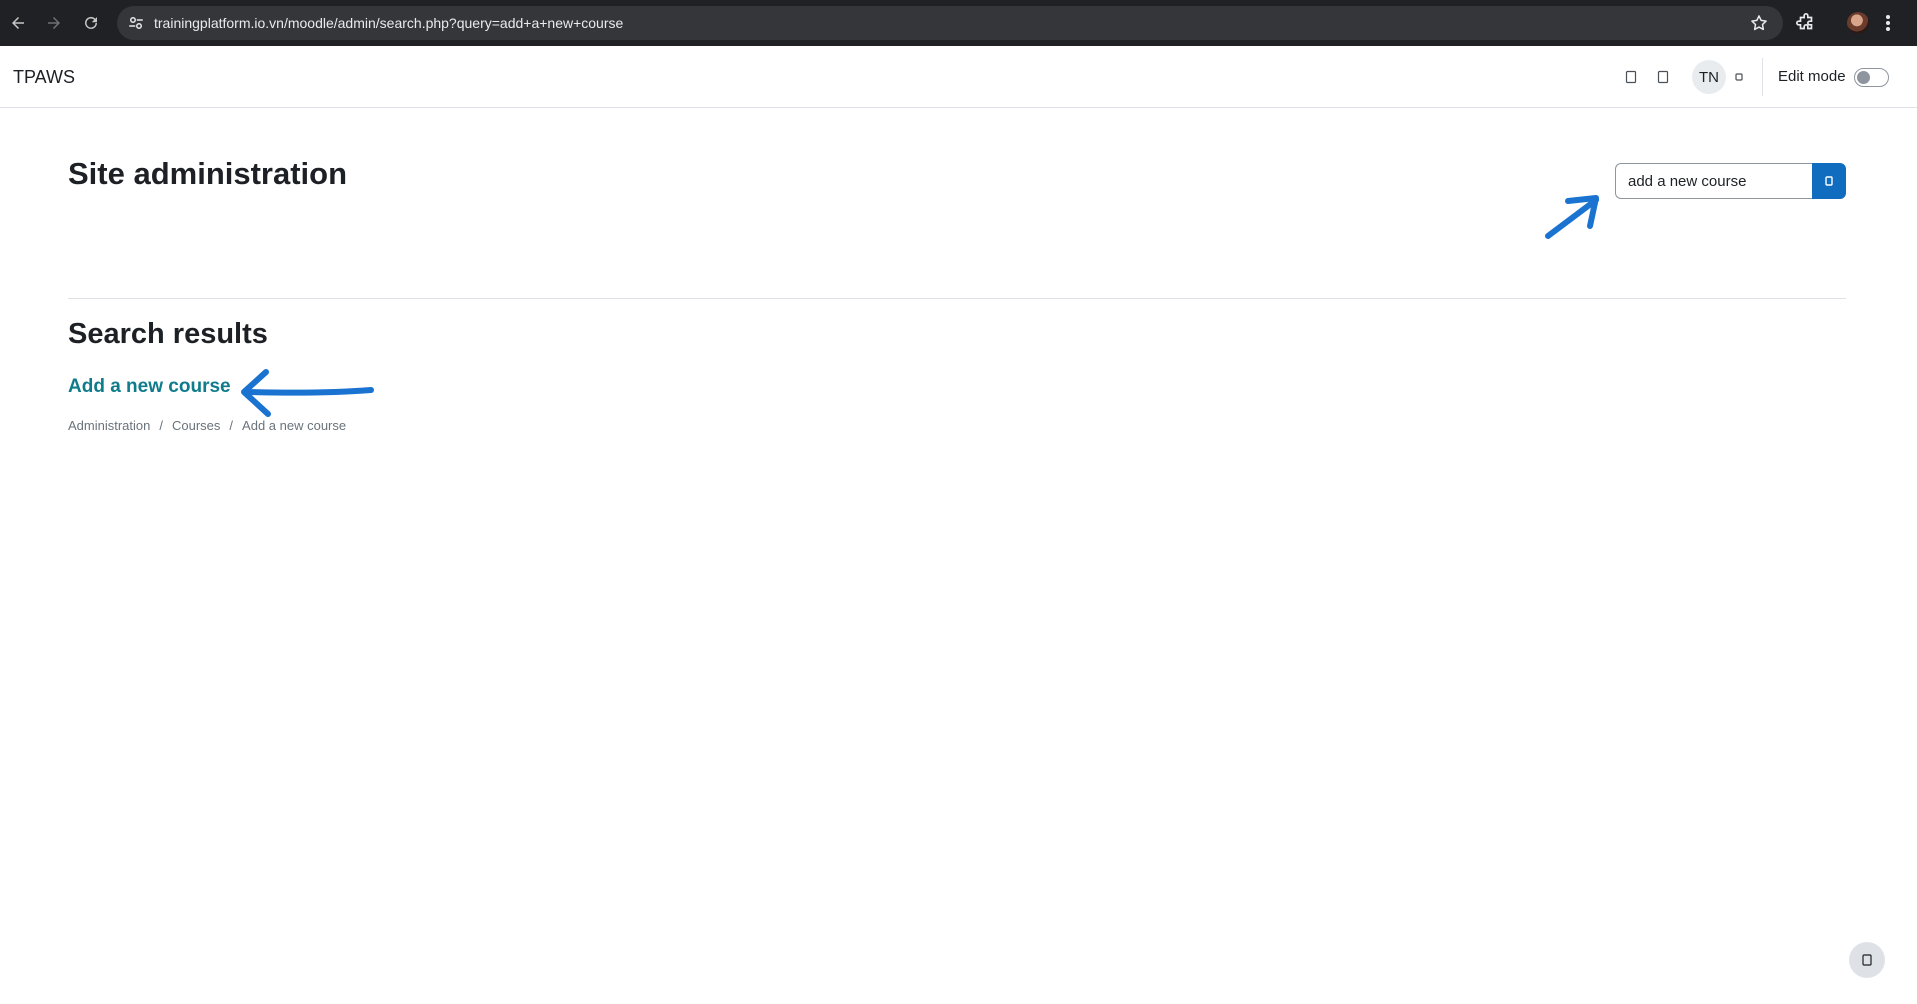  I want to click on admin-search-form, so click(1730, 181).